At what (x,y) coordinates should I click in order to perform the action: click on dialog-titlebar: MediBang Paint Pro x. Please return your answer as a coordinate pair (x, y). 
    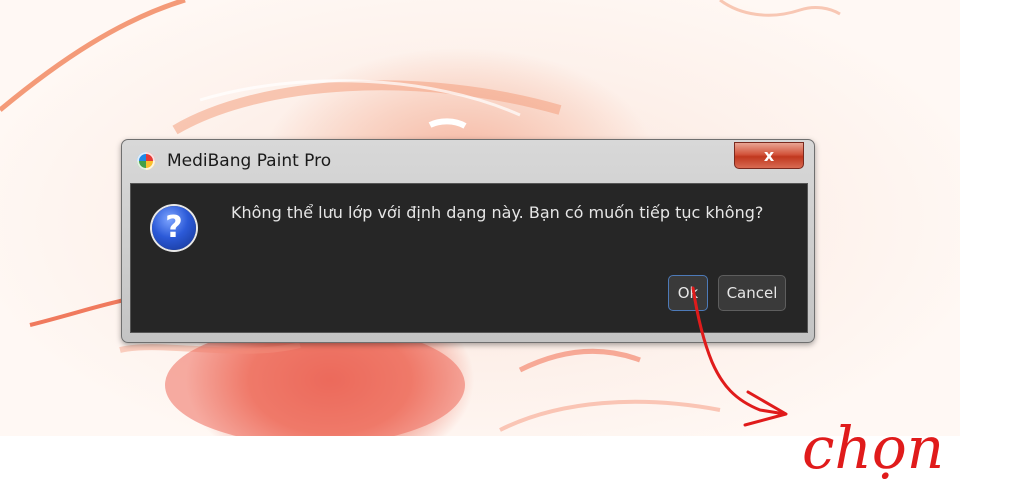
    Looking at the image, I should click on (468, 161).